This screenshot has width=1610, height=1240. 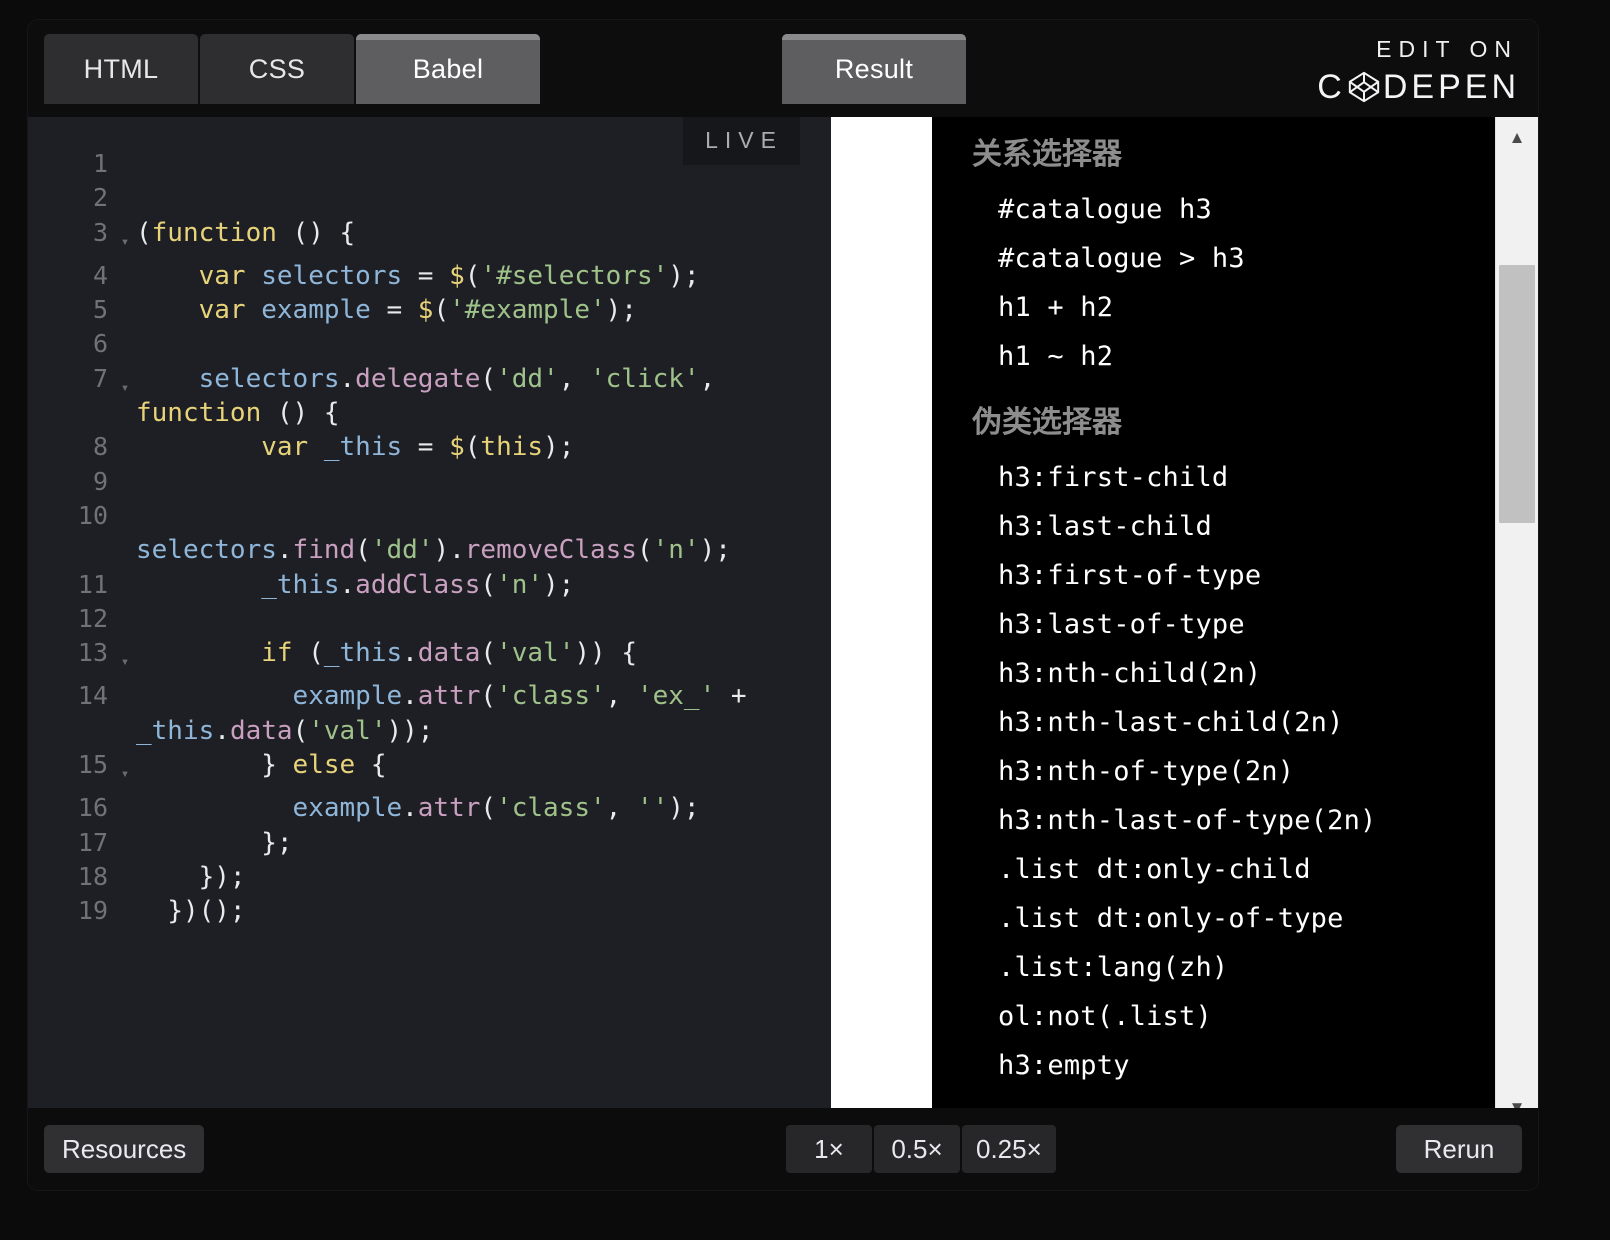 What do you see at coordinates (1214, 722) in the screenshot?
I see `selector-item: h3:nth-last-child(2n)` at bounding box center [1214, 722].